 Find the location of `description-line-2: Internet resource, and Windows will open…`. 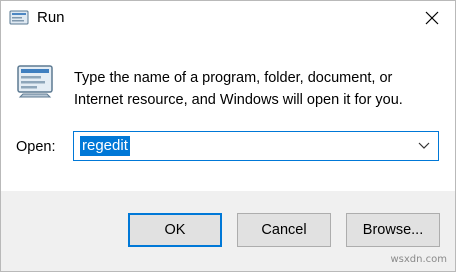

description-line-2: Internet resource, and Windows will open… is located at coordinates (238, 100).